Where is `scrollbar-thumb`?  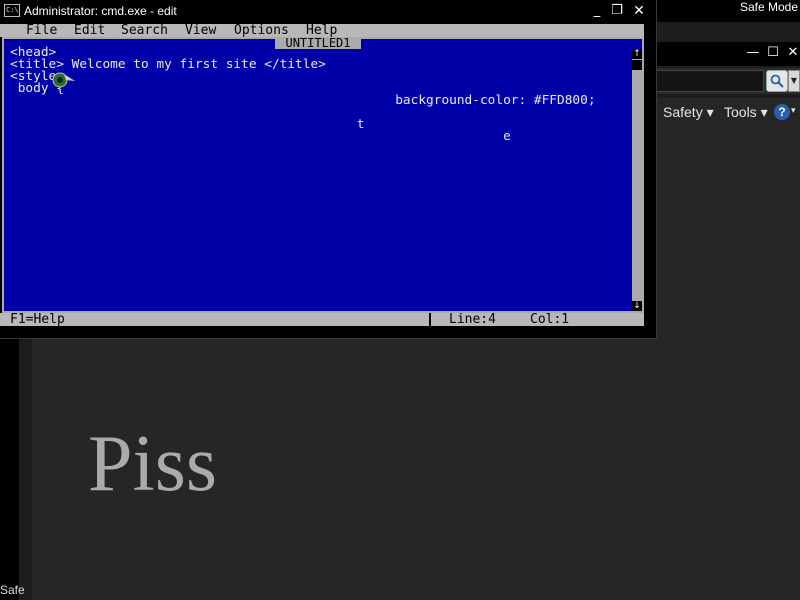
scrollbar-thumb is located at coordinates (637, 65).